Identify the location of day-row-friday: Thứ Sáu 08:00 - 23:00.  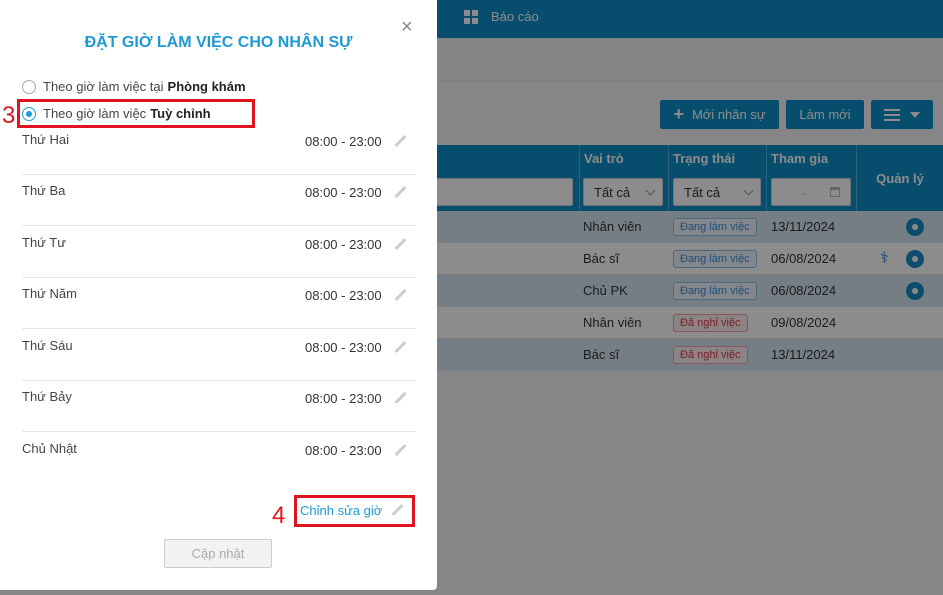
(219, 355).